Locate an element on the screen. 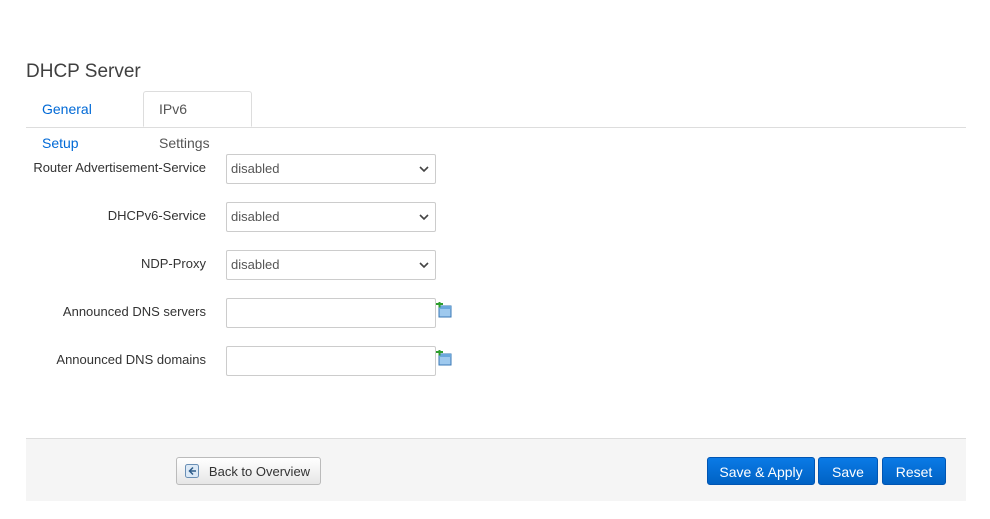 This screenshot has width=990, height=519. ndp-proxy-label: NDP-Proxy is located at coordinates (173, 263).